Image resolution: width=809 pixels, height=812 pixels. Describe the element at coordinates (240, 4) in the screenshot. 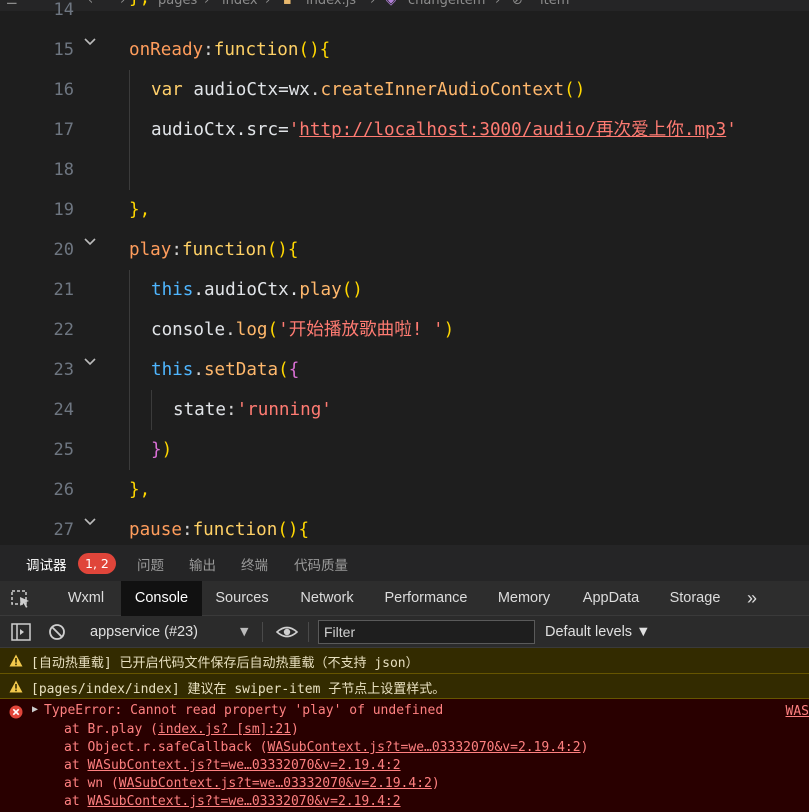

I see `breadcrumb-item-index: index` at that location.